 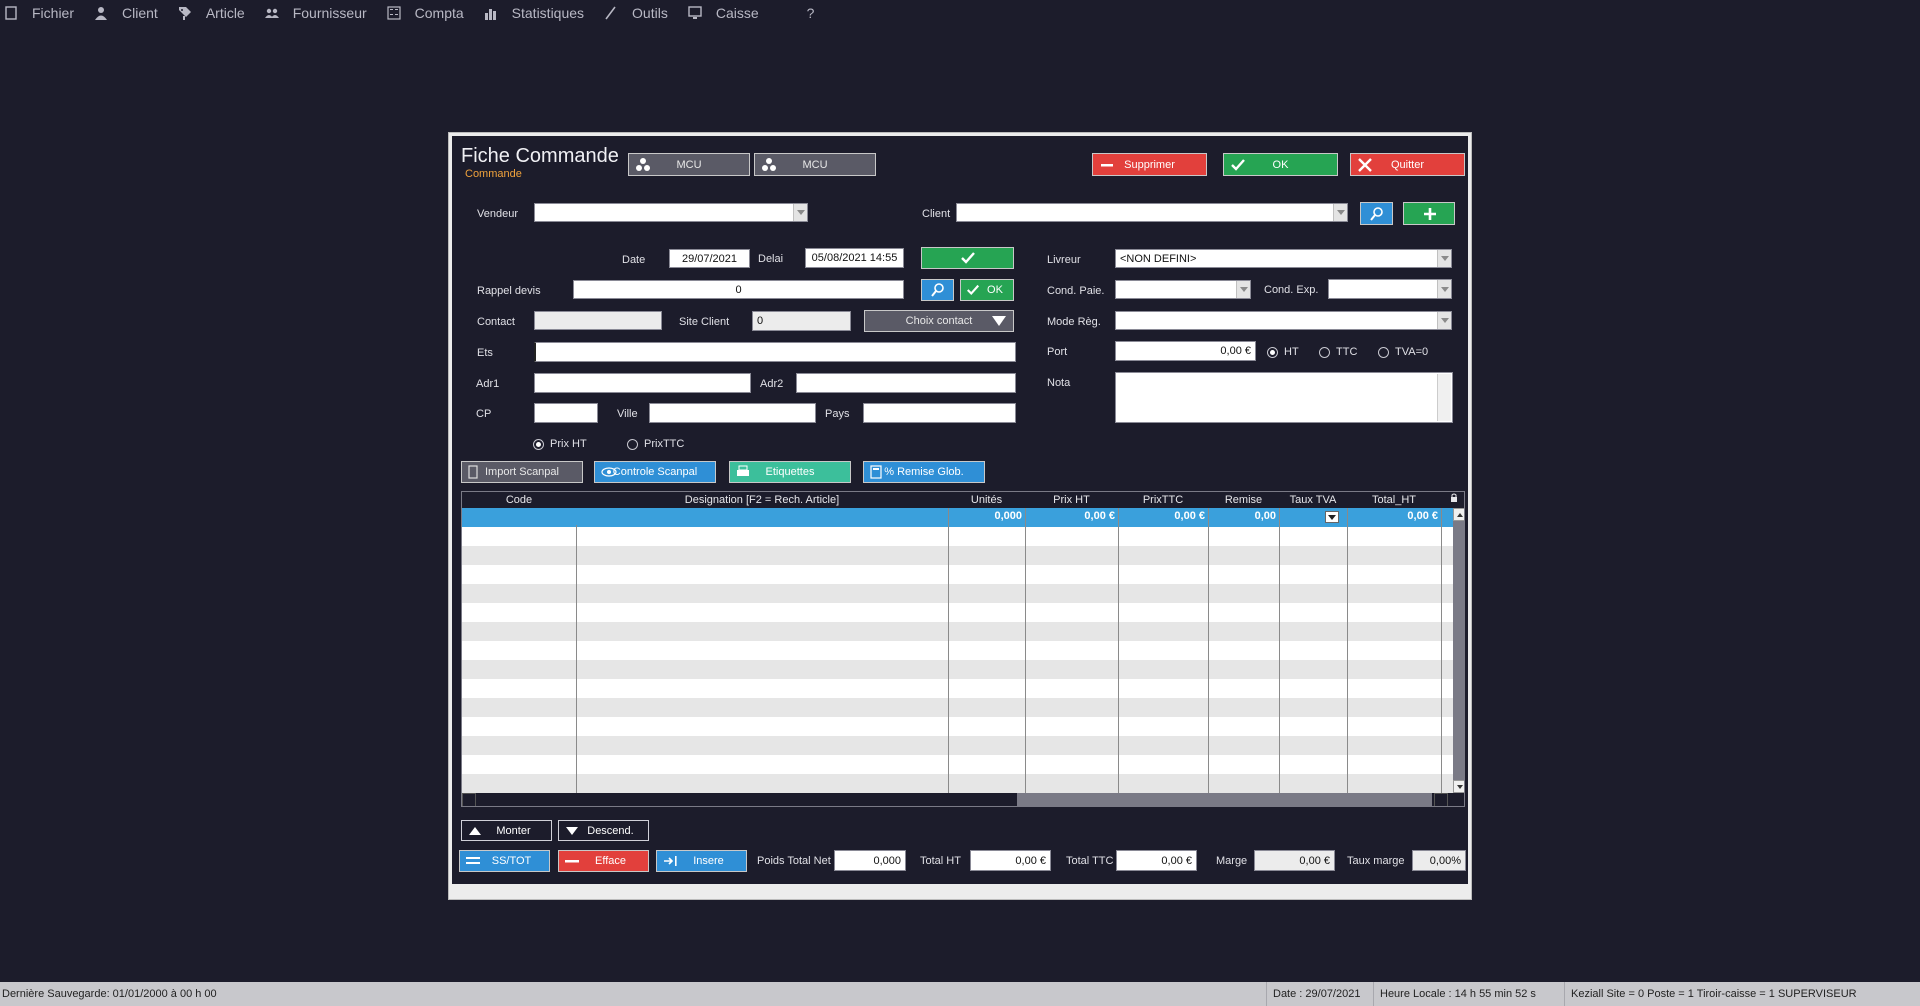 What do you see at coordinates (723, 13) in the screenshot?
I see `menu-caisse: Caisse` at bounding box center [723, 13].